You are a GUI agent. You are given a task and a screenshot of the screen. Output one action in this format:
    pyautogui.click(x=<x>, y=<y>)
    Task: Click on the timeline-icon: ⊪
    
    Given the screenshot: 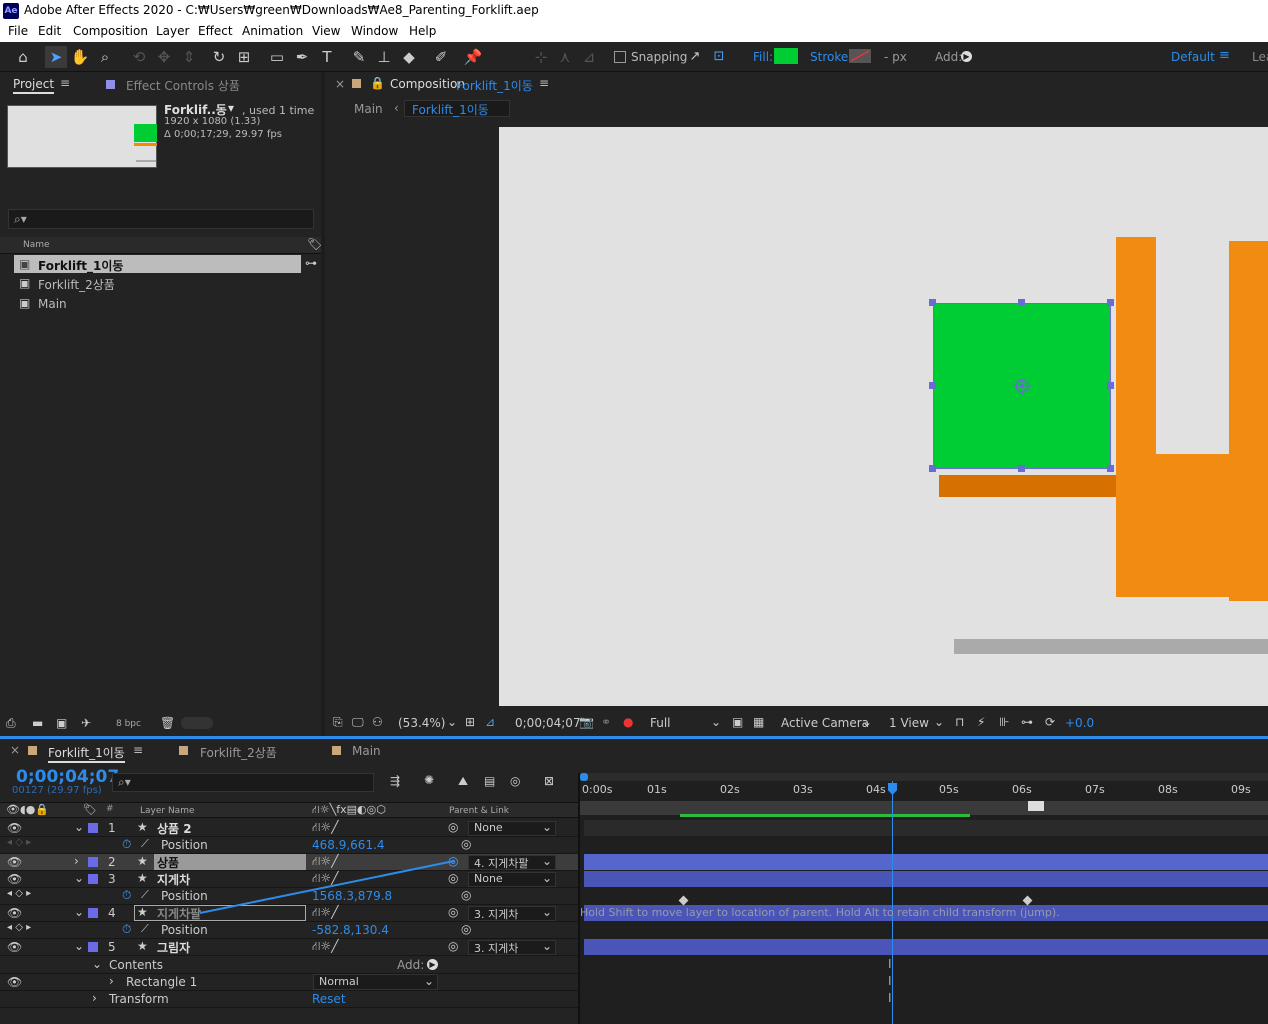 What is the action you would take?
    pyautogui.click(x=1004, y=722)
    